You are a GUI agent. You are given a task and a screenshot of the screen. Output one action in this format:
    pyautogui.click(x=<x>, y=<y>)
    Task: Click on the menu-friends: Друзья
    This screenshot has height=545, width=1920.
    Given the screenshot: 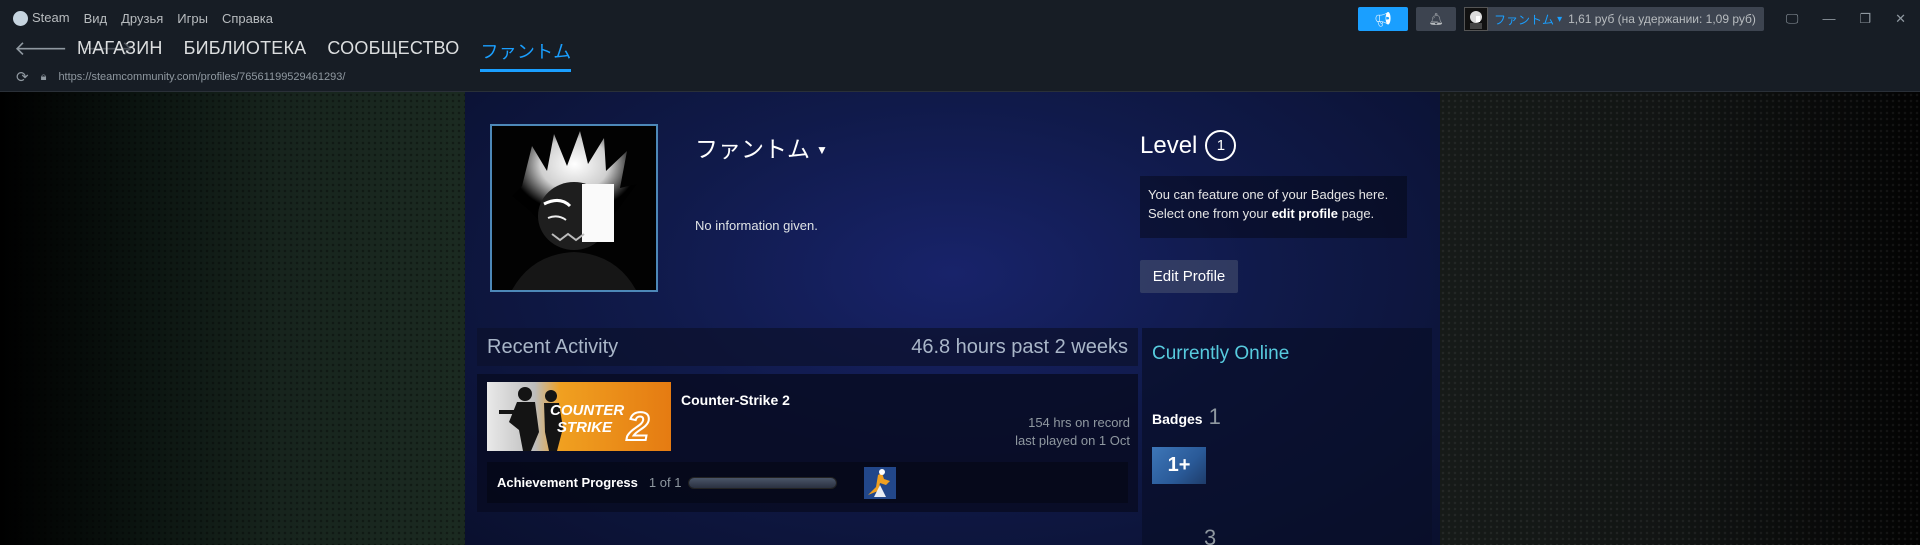 What is the action you would take?
    pyautogui.click(x=142, y=18)
    